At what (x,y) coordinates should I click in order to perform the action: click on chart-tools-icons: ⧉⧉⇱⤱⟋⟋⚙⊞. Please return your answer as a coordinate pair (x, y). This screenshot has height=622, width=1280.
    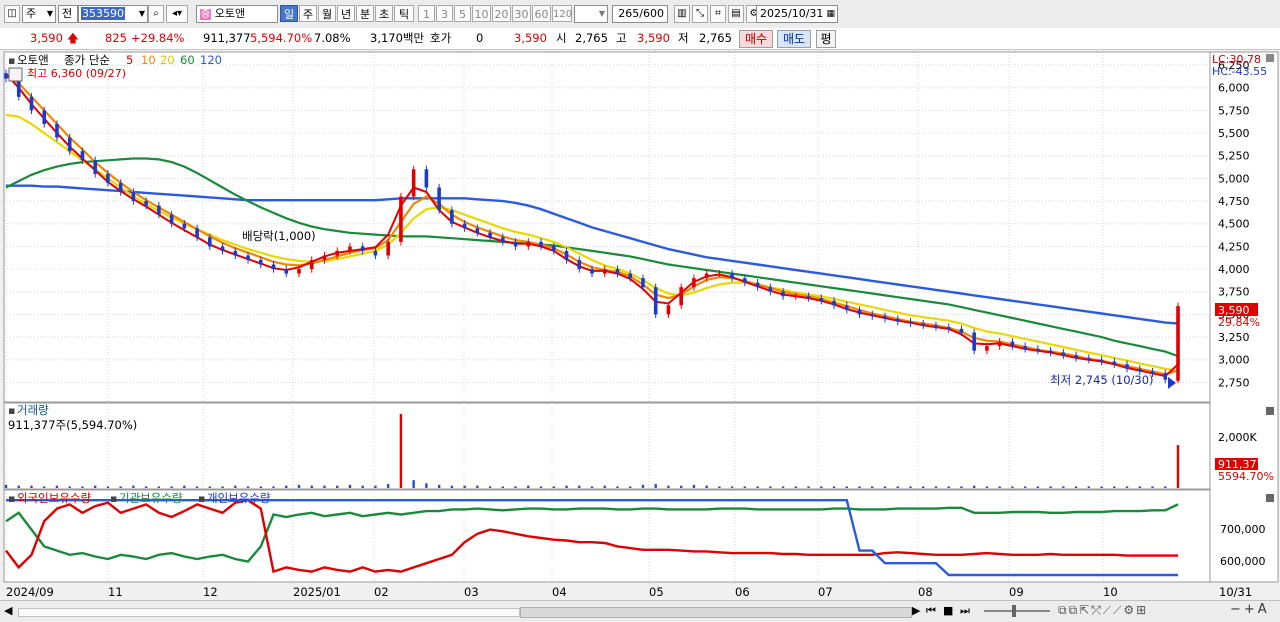
    Looking at the image, I should click on (1103, 610).